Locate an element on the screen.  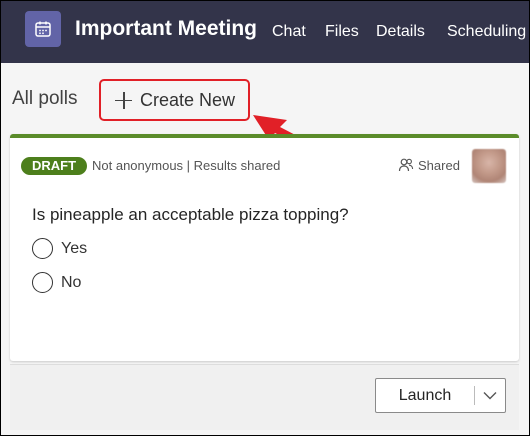
option-label: No is located at coordinates (71, 282).